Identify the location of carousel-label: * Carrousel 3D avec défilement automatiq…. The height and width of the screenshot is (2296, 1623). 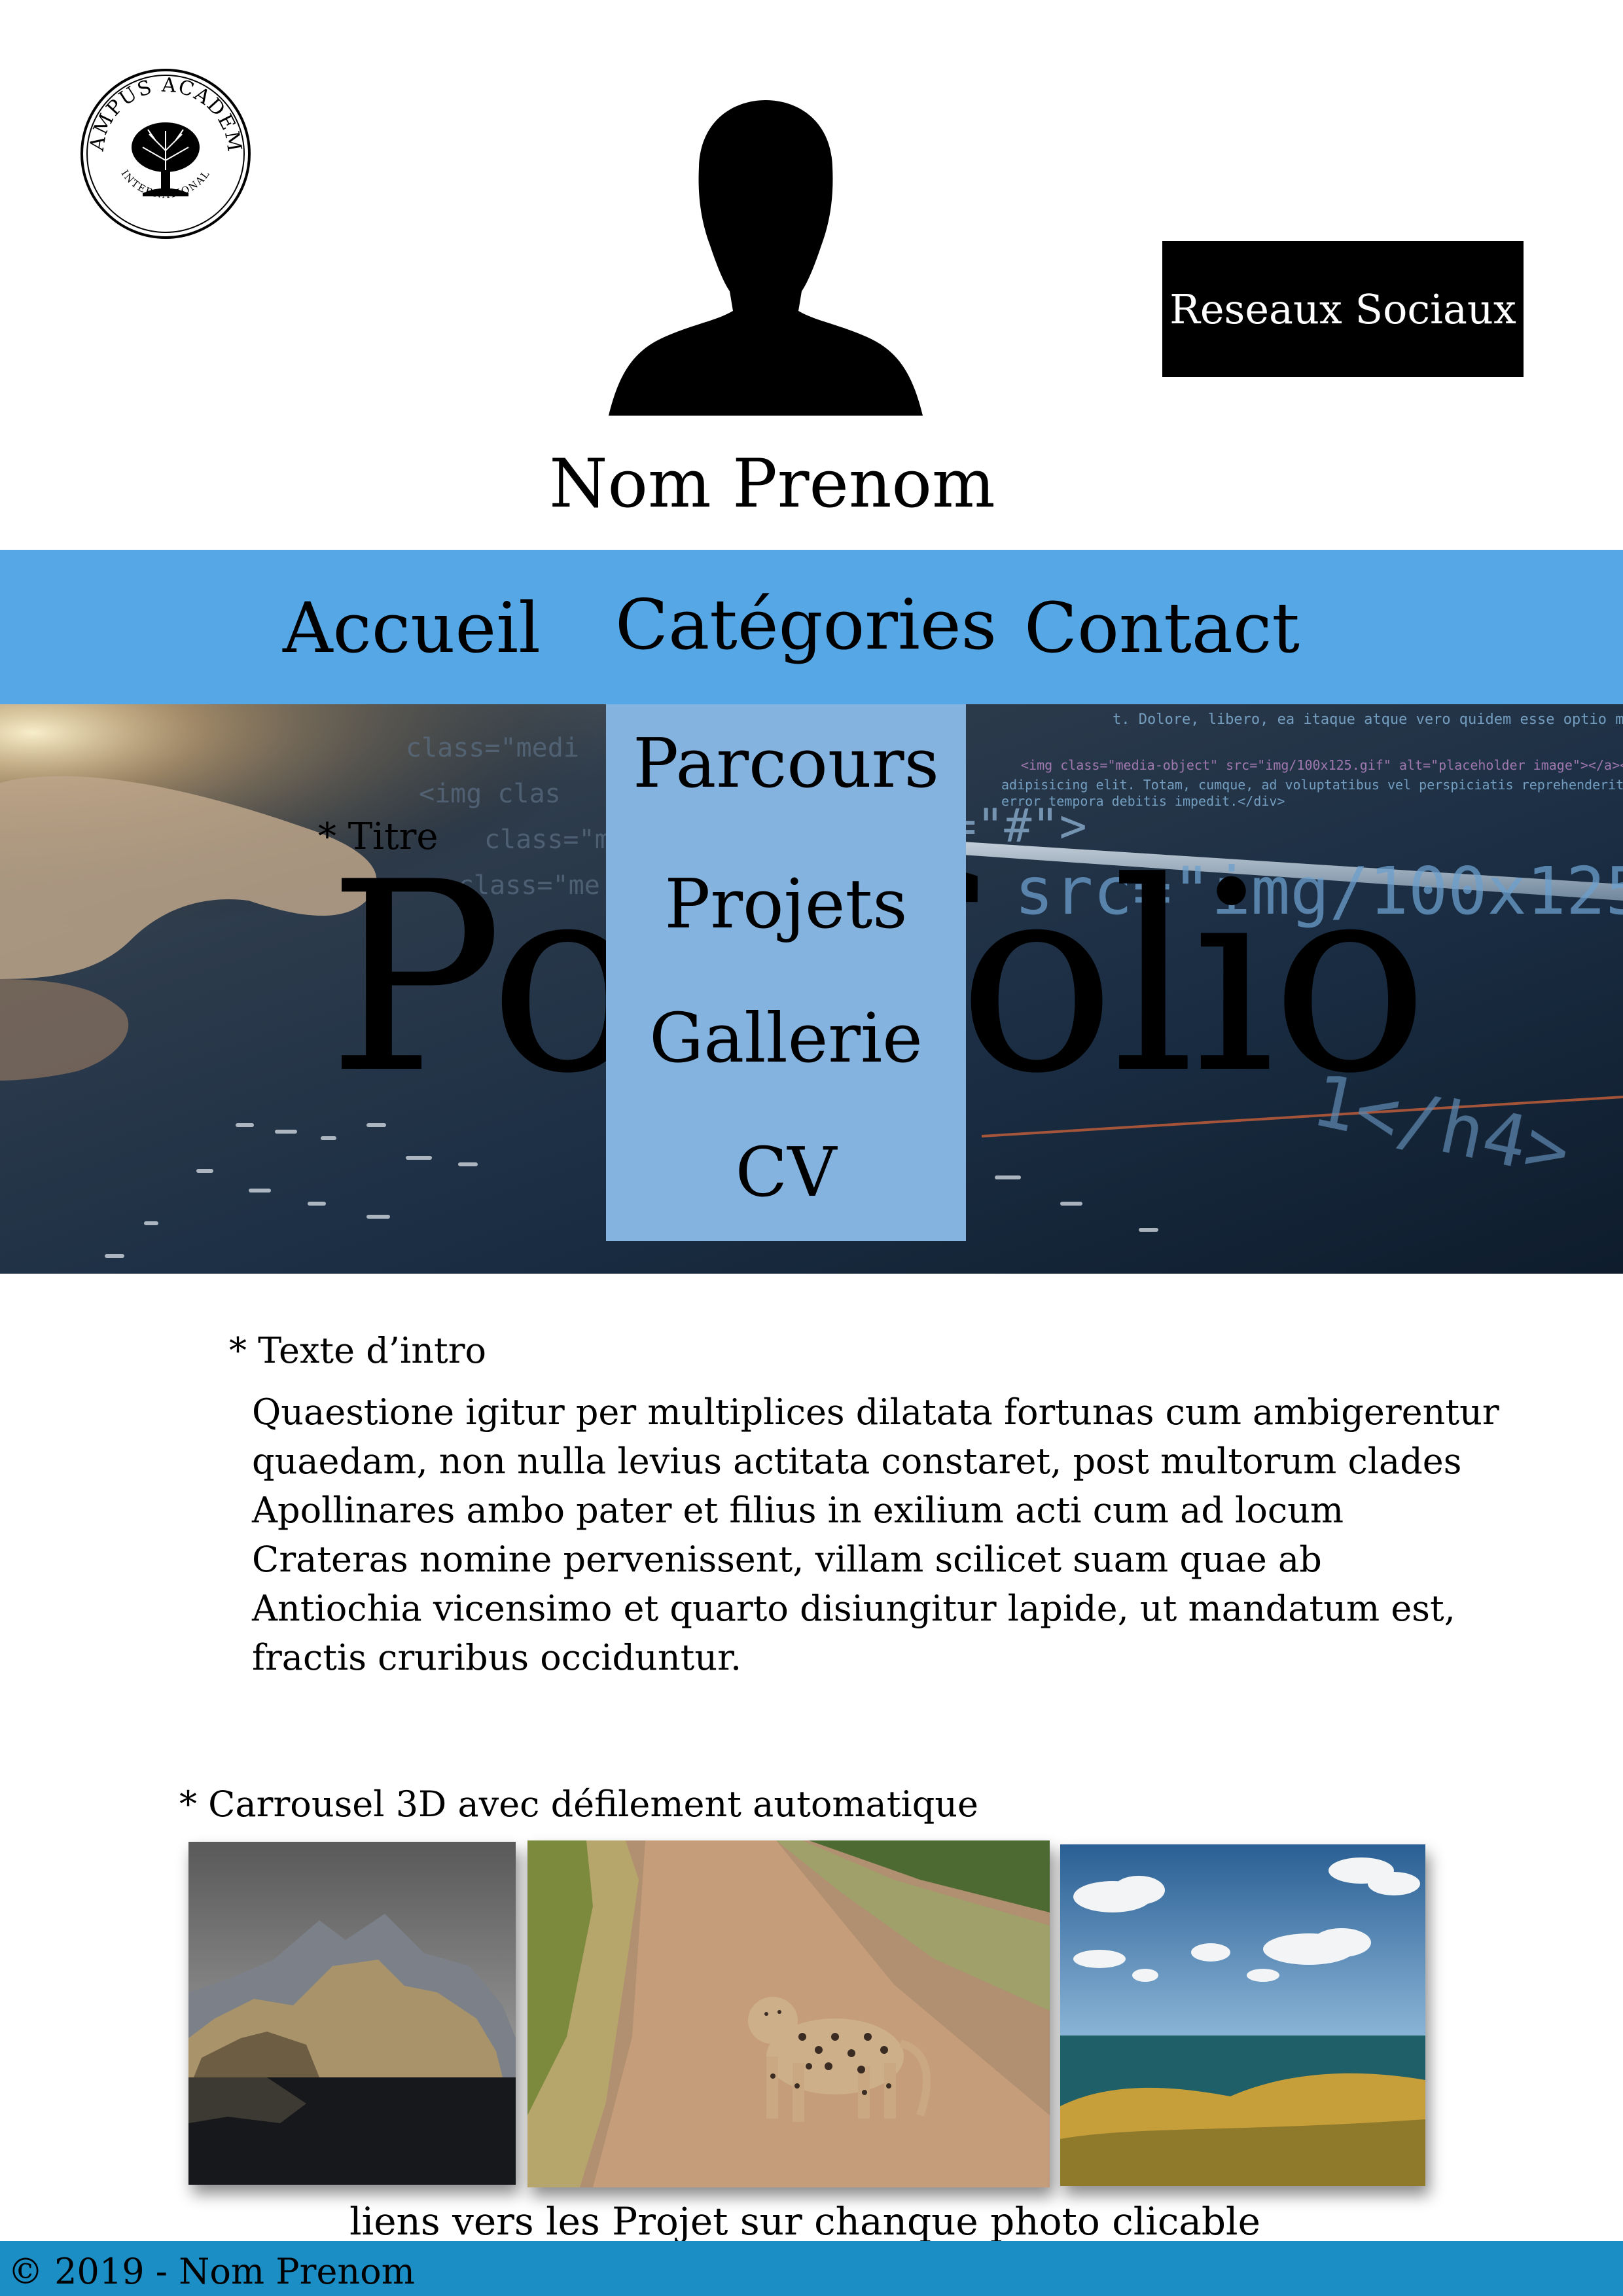
(579, 1804).